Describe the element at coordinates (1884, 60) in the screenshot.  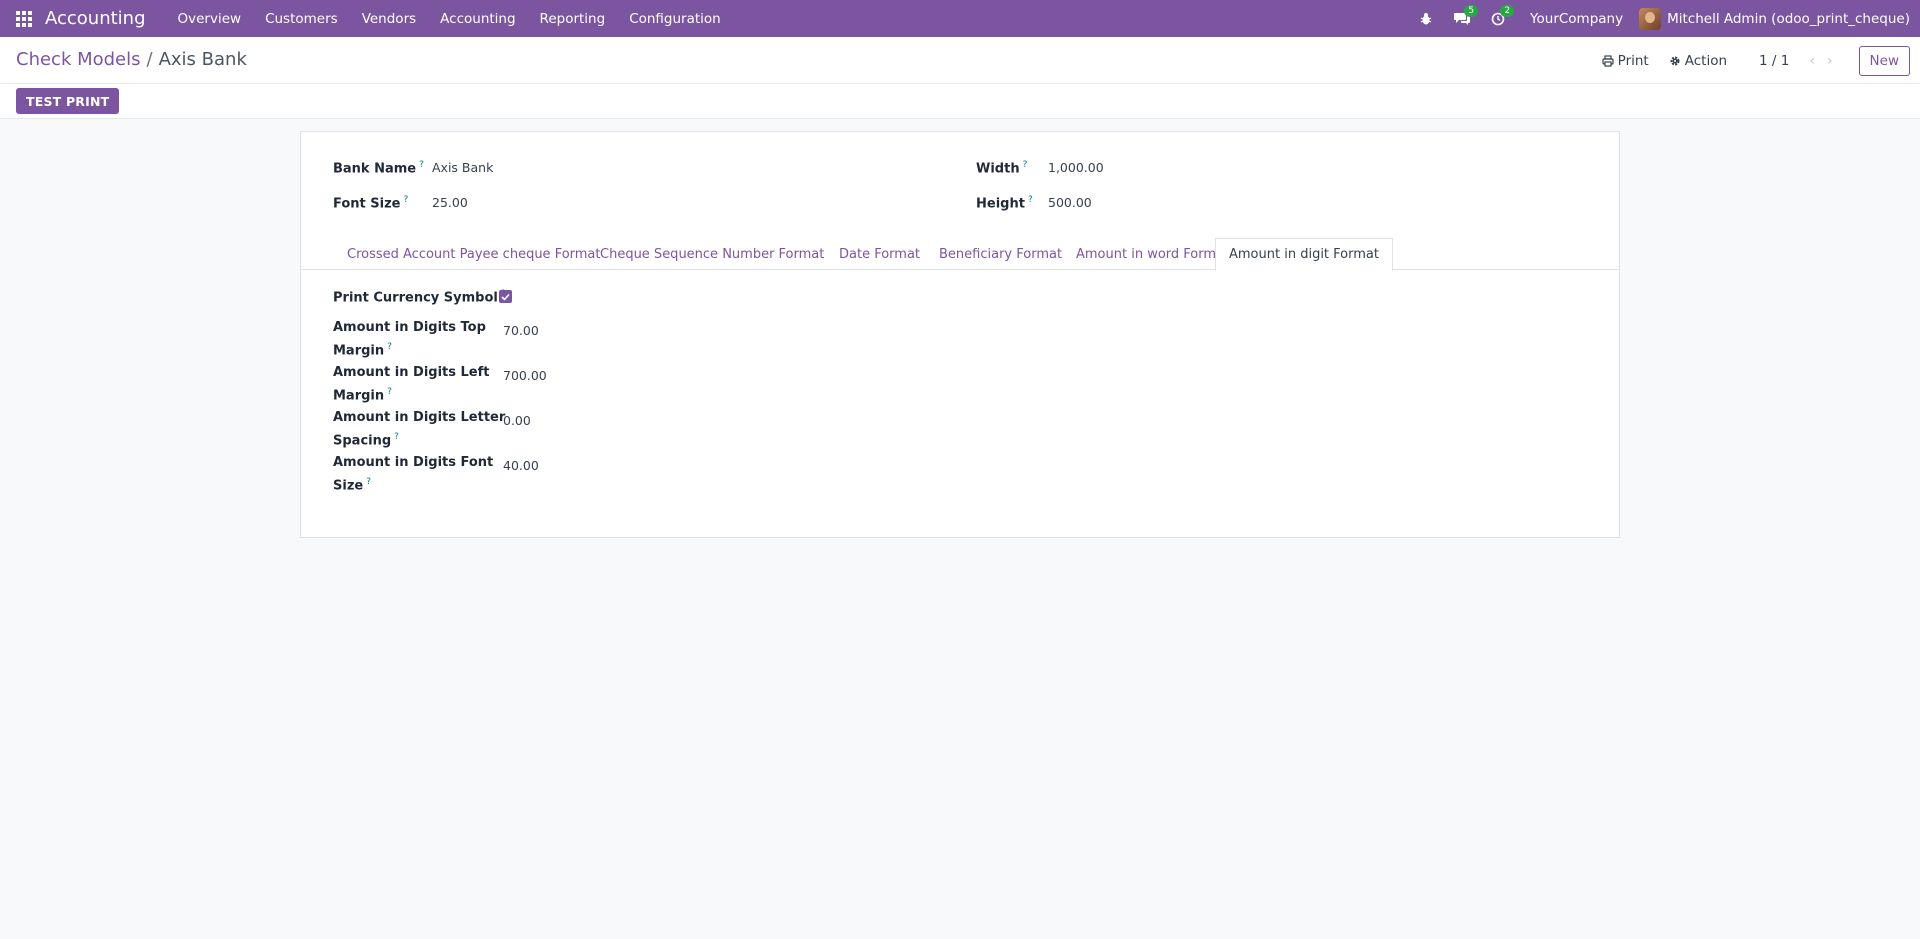
I see `new-button: New` at that location.